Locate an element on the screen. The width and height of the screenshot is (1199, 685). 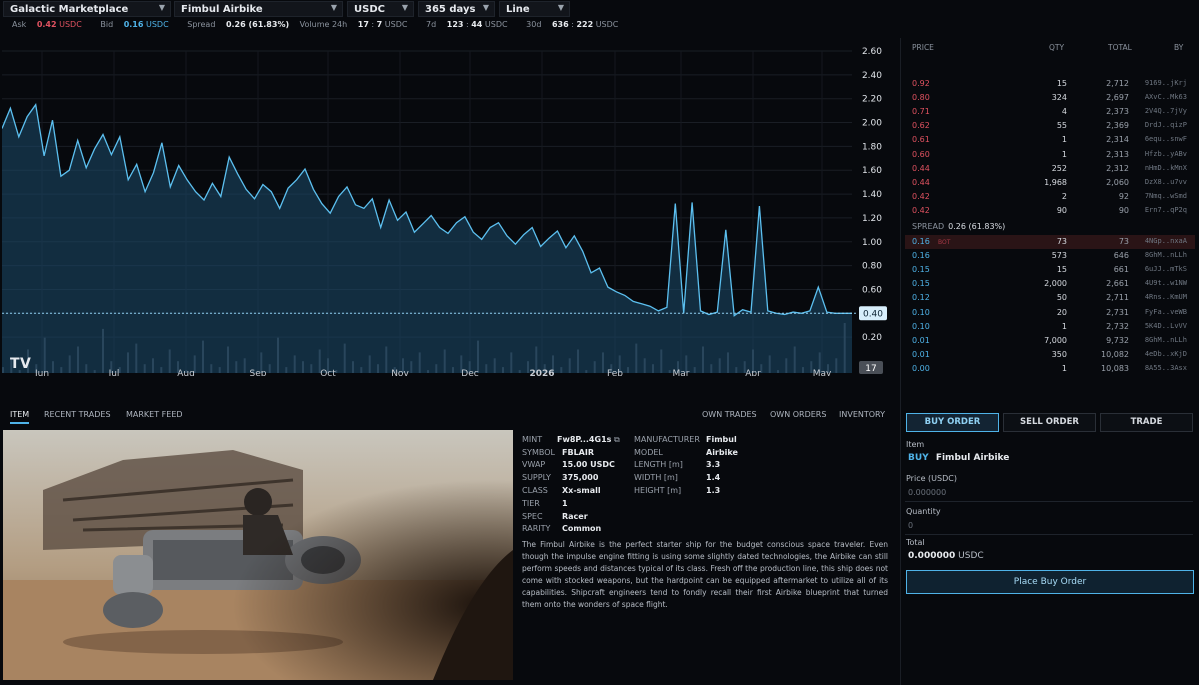
ask-by: 2V4Q..7jVy is located at coordinates (1166, 111).